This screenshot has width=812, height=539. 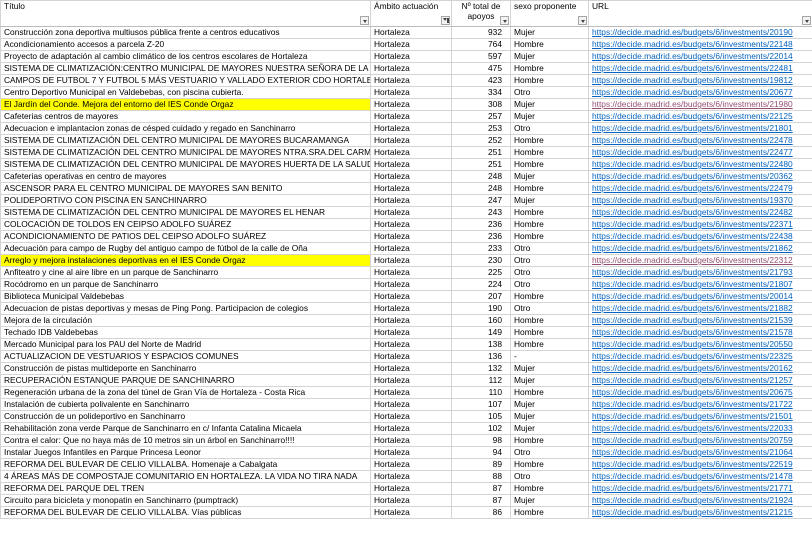 I want to click on cell-titulo: Acondicionamiento accesos a parcela Z-20, so click(x=185, y=44).